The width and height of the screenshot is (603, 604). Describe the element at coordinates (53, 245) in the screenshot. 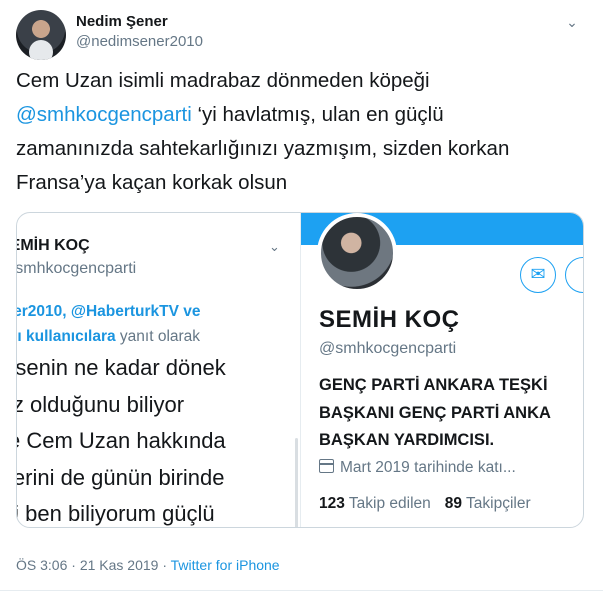

I see `embedded-tweet-name: SEMİH KOÇ` at that location.